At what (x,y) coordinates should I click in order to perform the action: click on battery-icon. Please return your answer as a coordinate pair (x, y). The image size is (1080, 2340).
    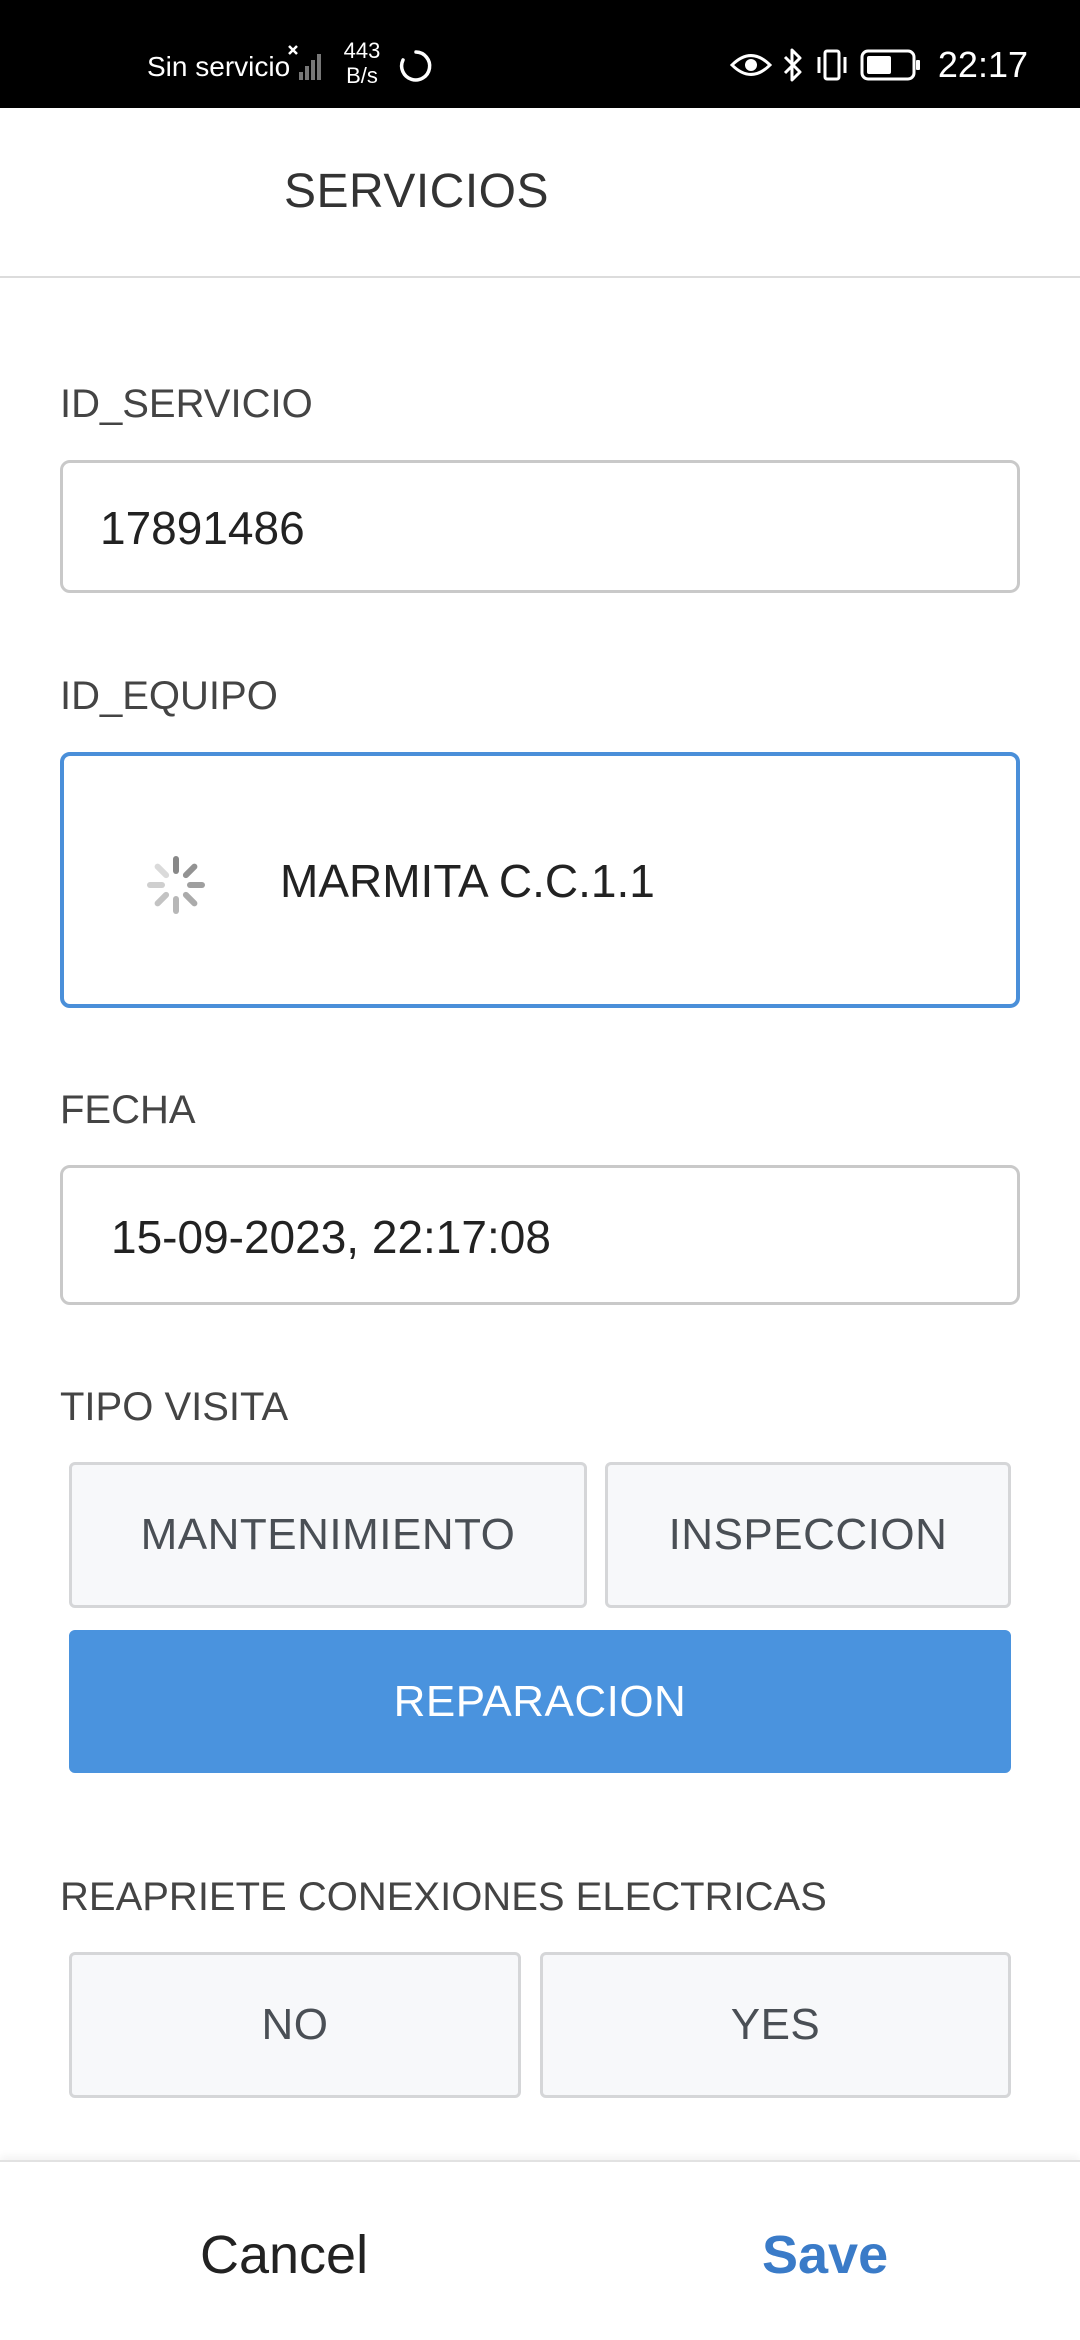
    Looking at the image, I should click on (890, 65).